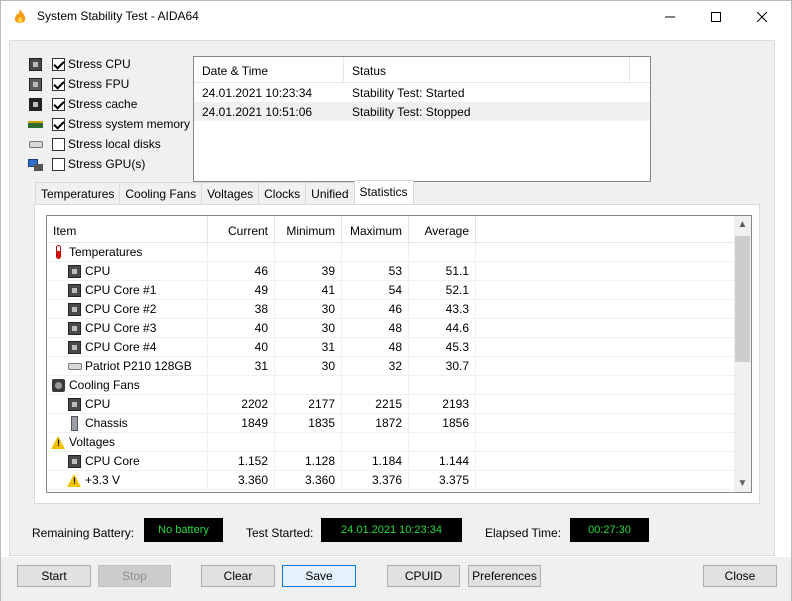 This screenshot has height=601, width=792. I want to click on warning-icon: !, so click(58, 442).